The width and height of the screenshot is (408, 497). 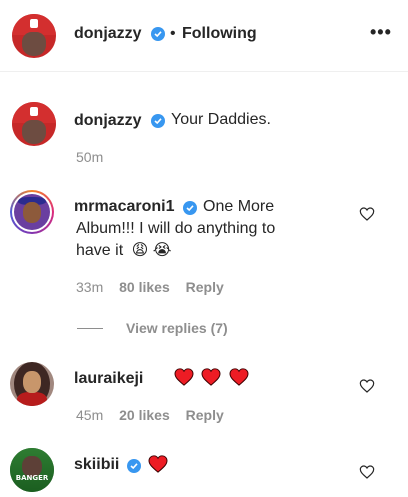 What do you see at coordinates (108, 121) in the screenshot?
I see `caption-username: donjazzy` at bounding box center [108, 121].